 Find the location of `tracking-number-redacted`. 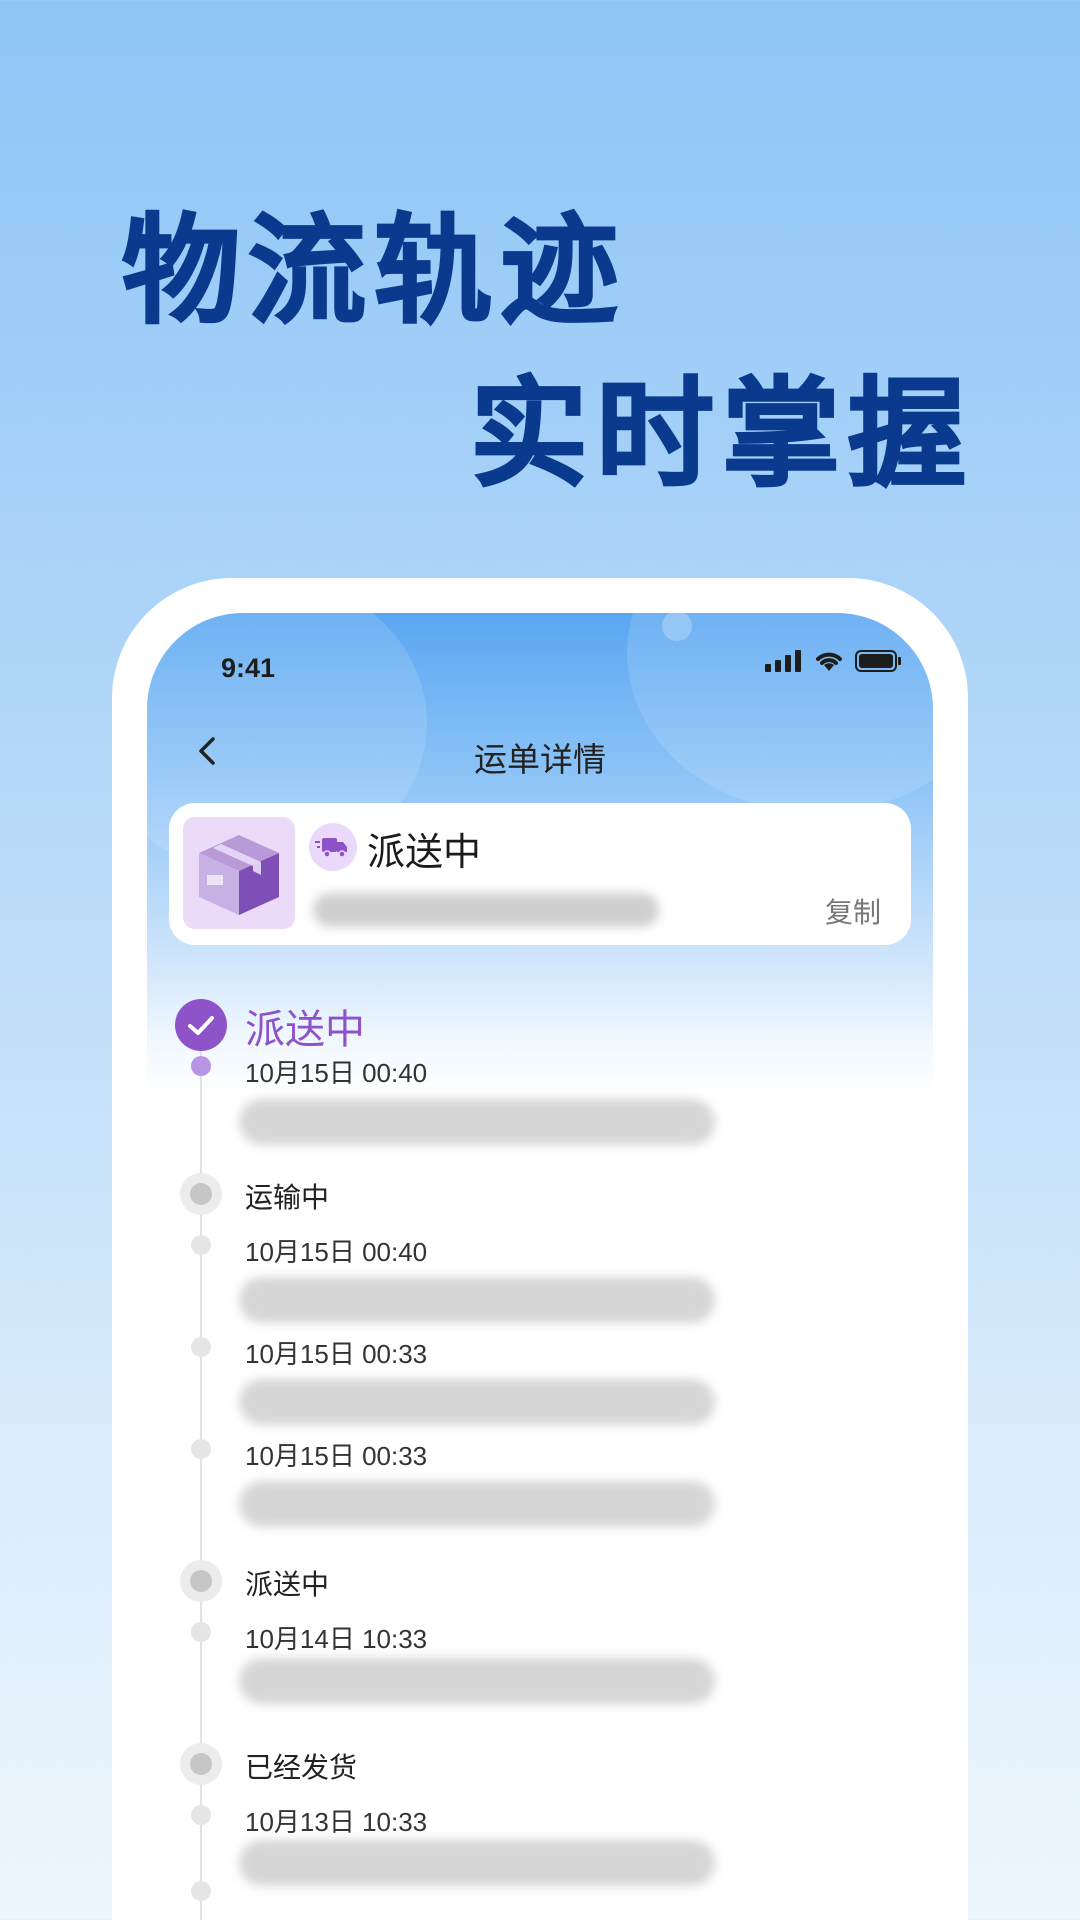

tracking-number-redacted is located at coordinates (486, 910).